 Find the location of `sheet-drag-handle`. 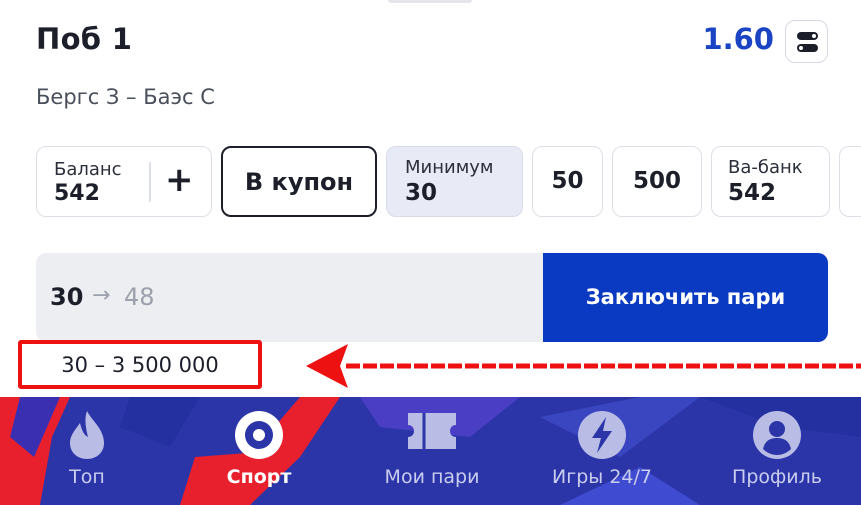

sheet-drag-handle is located at coordinates (430, 1).